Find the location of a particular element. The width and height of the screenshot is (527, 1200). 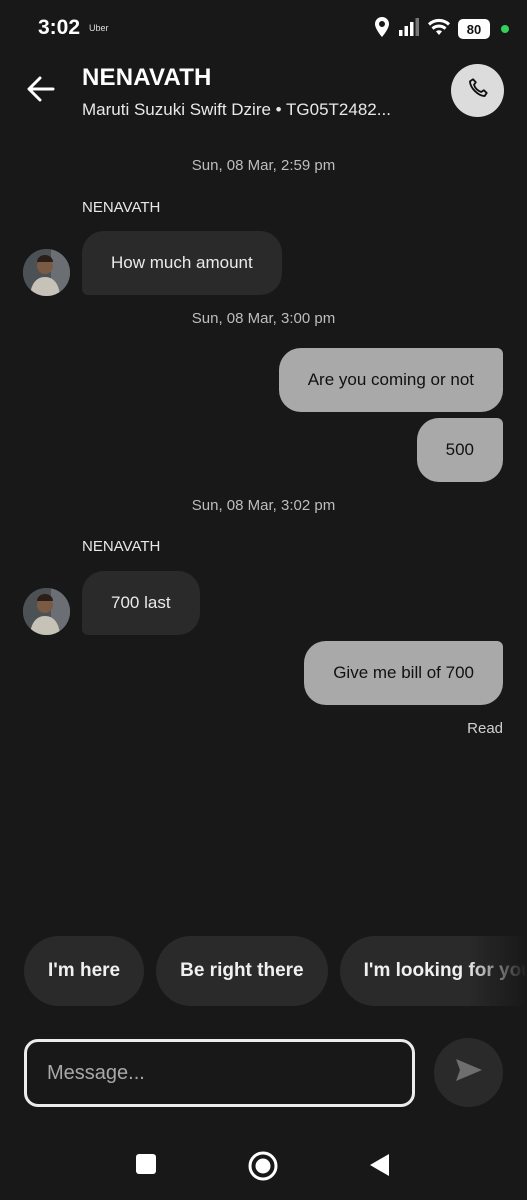

wifi-icon is located at coordinates (439, 29).